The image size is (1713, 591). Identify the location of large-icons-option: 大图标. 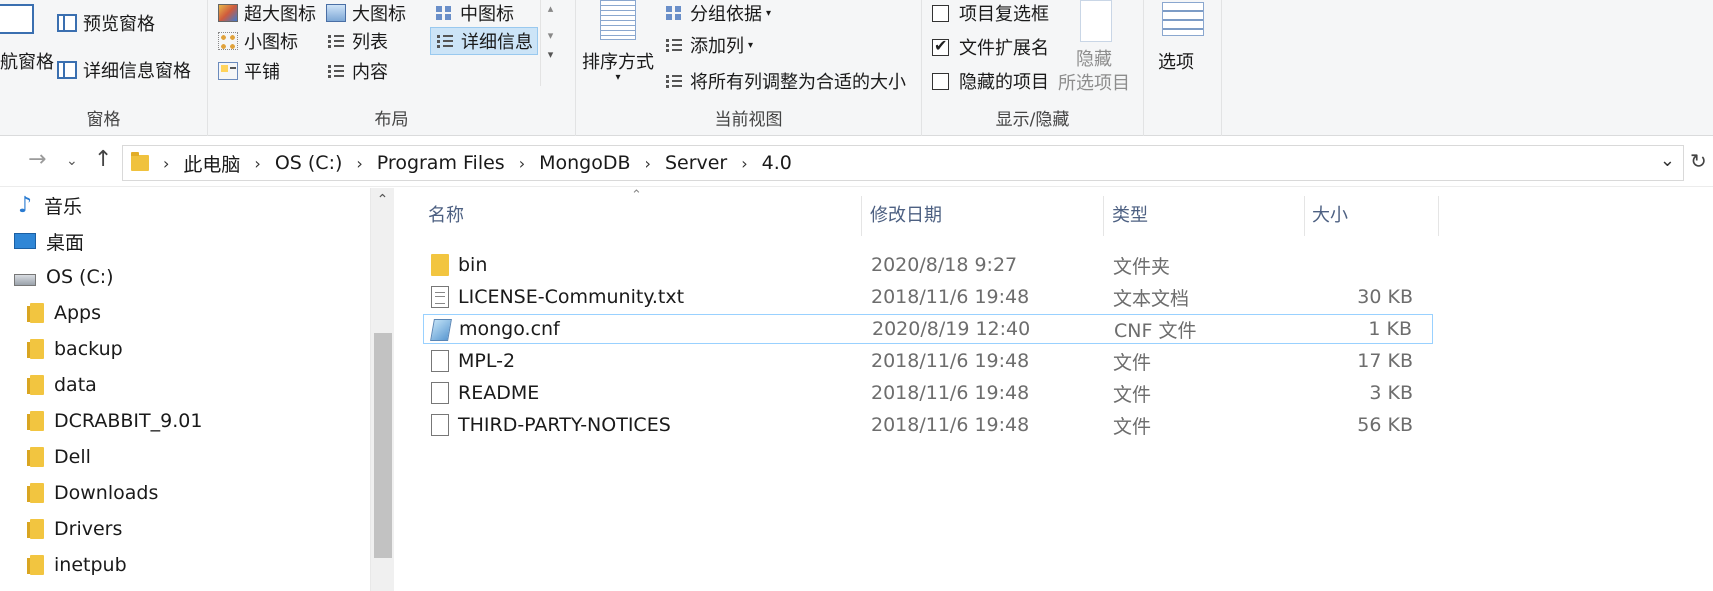
(366, 13).